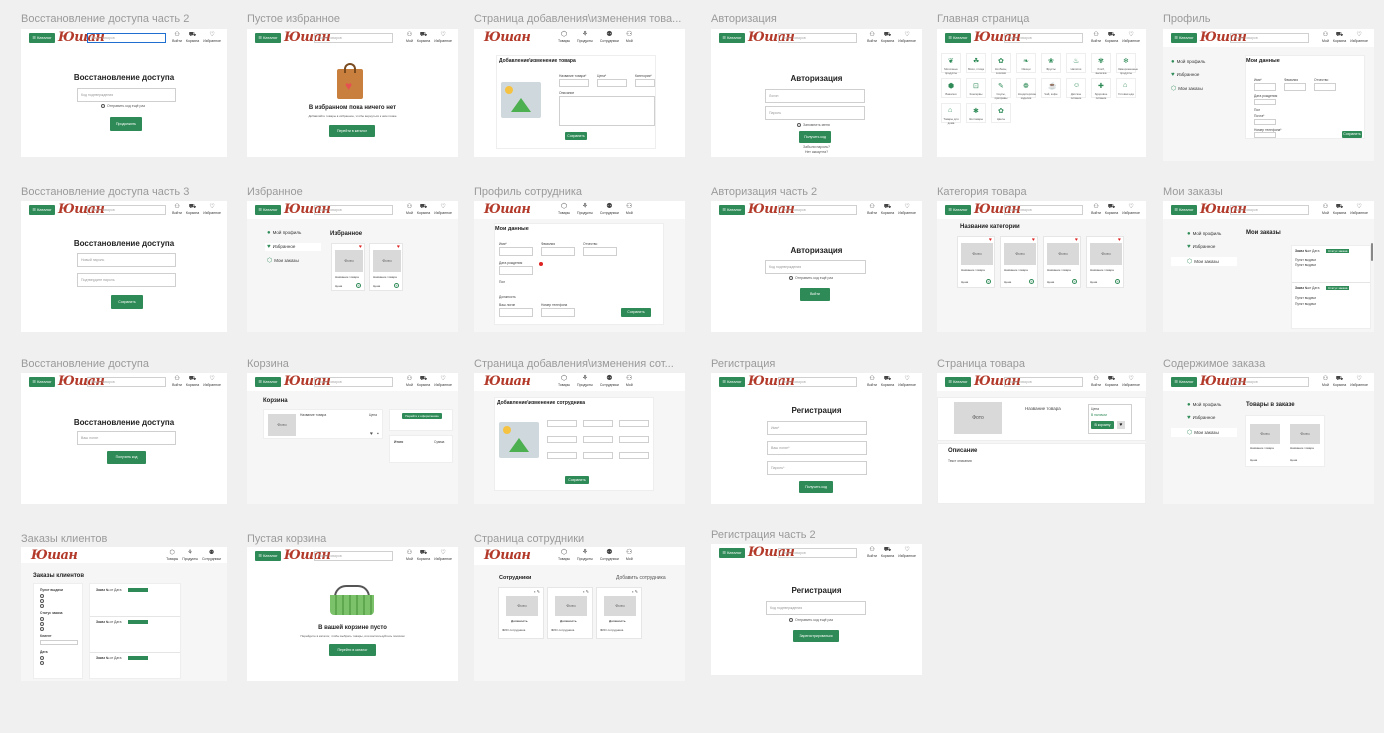  I want to click on name-input: Имя*, so click(817, 428).